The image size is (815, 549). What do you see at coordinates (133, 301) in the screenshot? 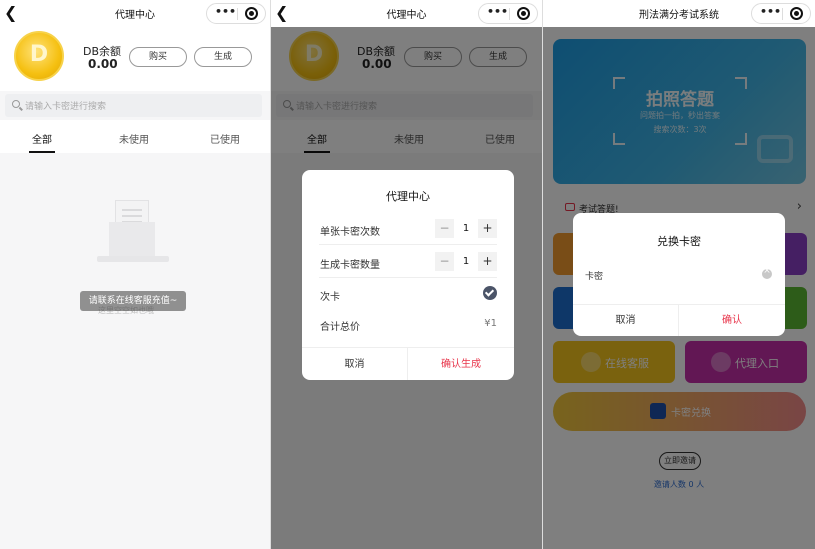
I see `toast-message: 请联系在线客服充值~` at bounding box center [133, 301].